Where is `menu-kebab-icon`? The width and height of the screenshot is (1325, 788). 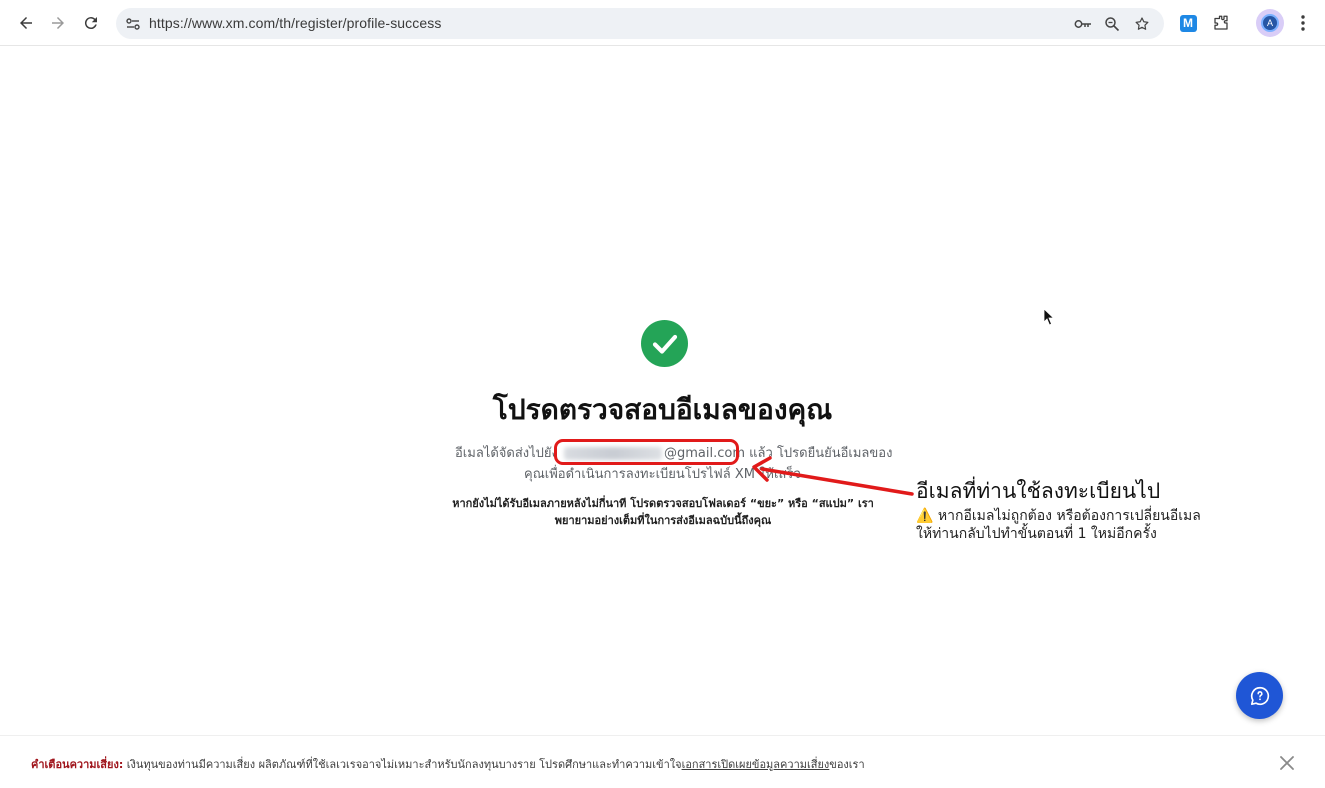
menu-kebab-icon is located at coordinates (1303, 23).